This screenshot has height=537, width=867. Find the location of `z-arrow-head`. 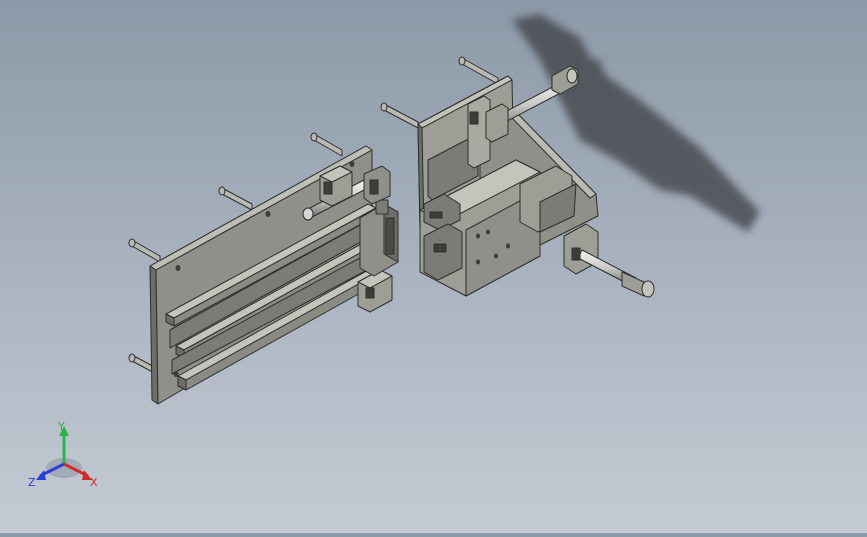

z-arrow-head is located at coordinates (41, 475).